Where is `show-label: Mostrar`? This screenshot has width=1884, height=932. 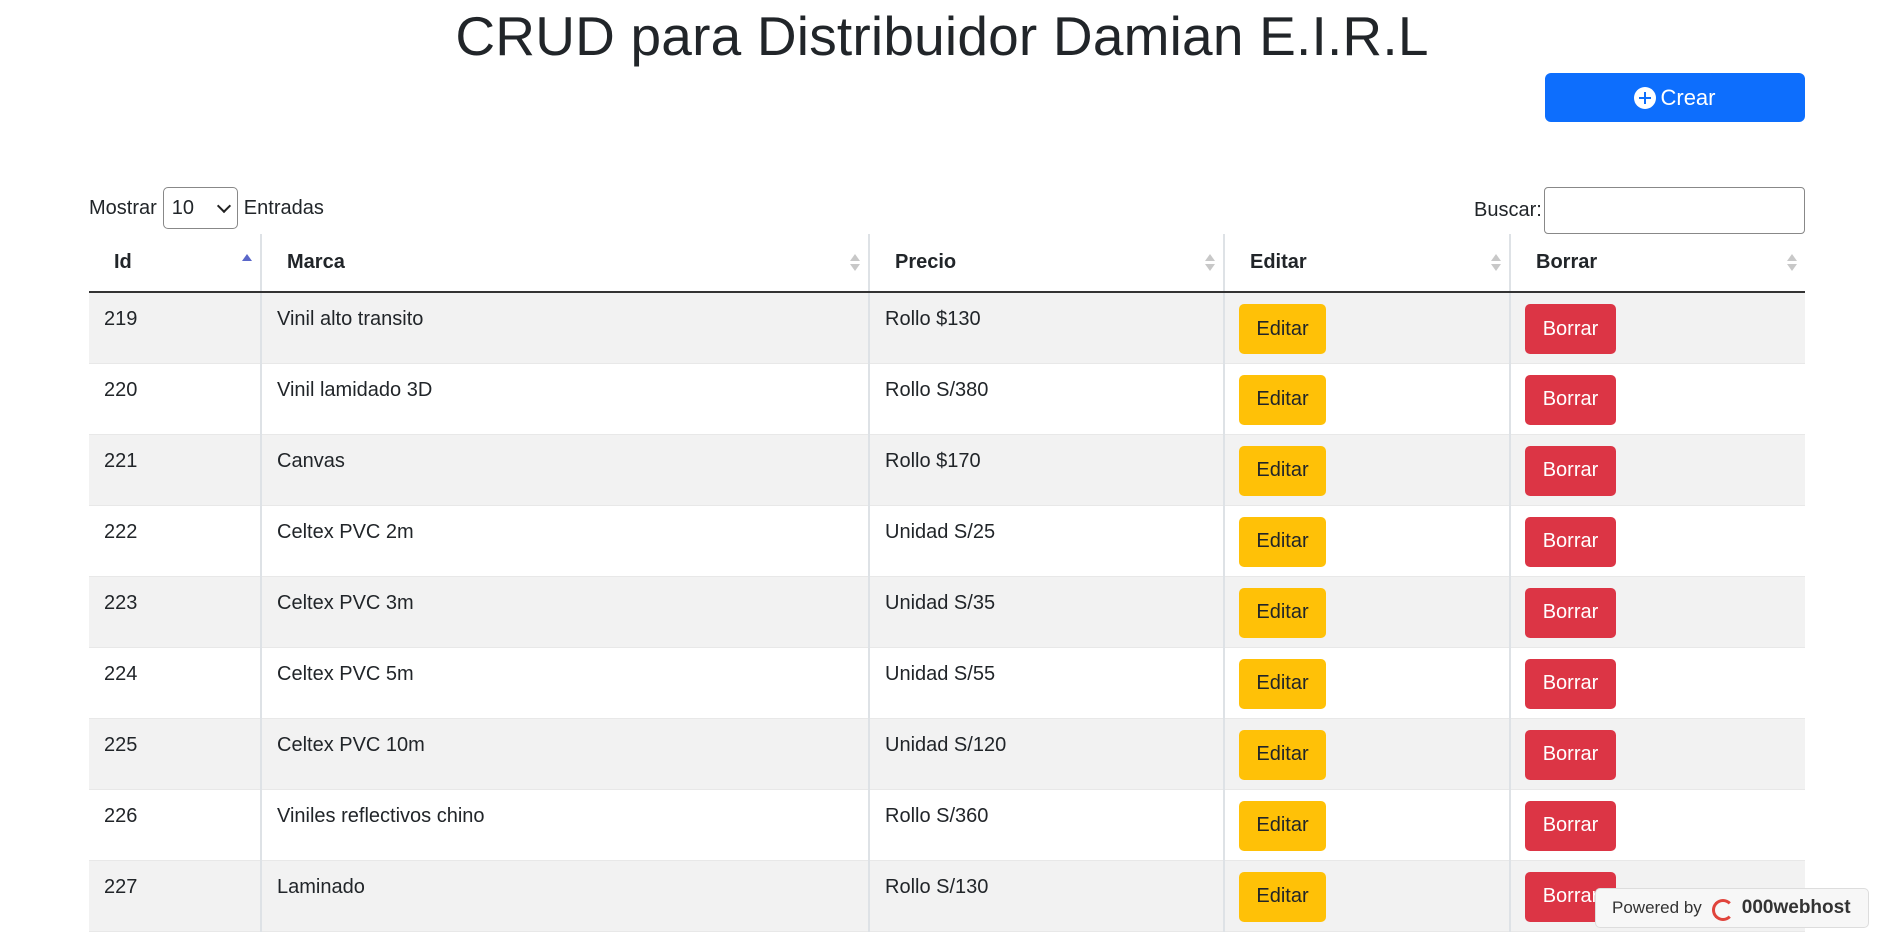 show-label: Mostrar is located at coordinates (123, 207).